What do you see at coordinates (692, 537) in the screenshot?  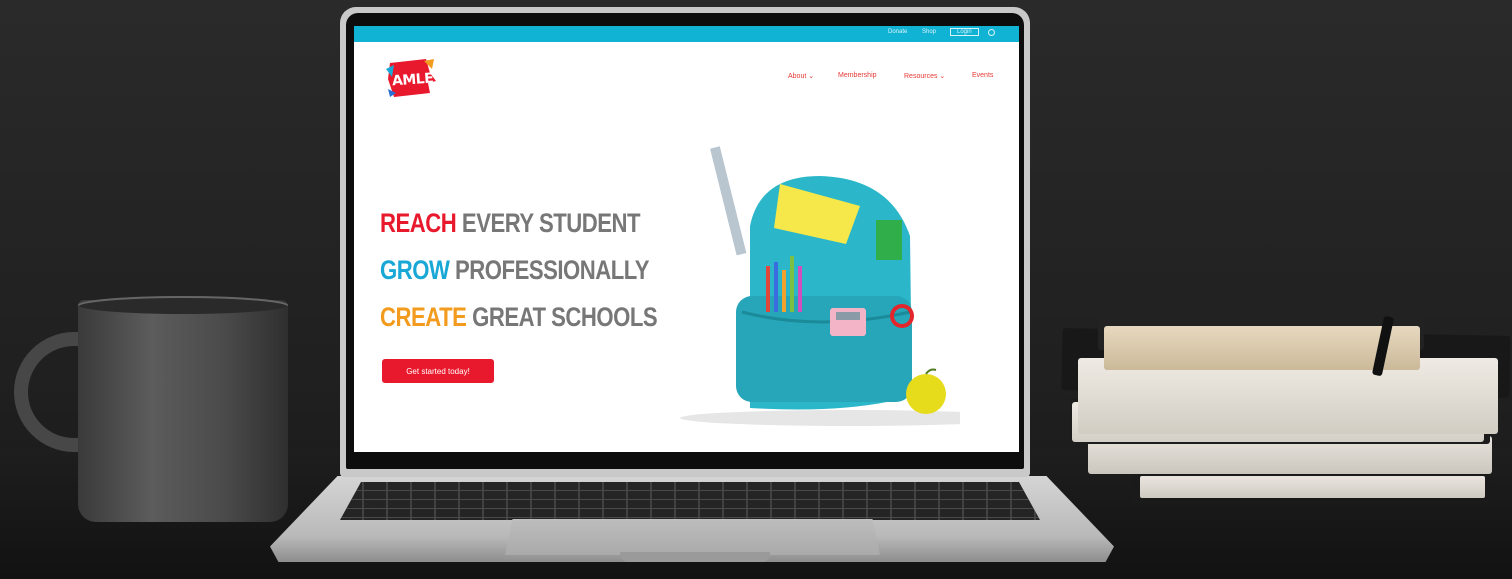 I see `laptop-trackpad` at bounding box center [692, 537].